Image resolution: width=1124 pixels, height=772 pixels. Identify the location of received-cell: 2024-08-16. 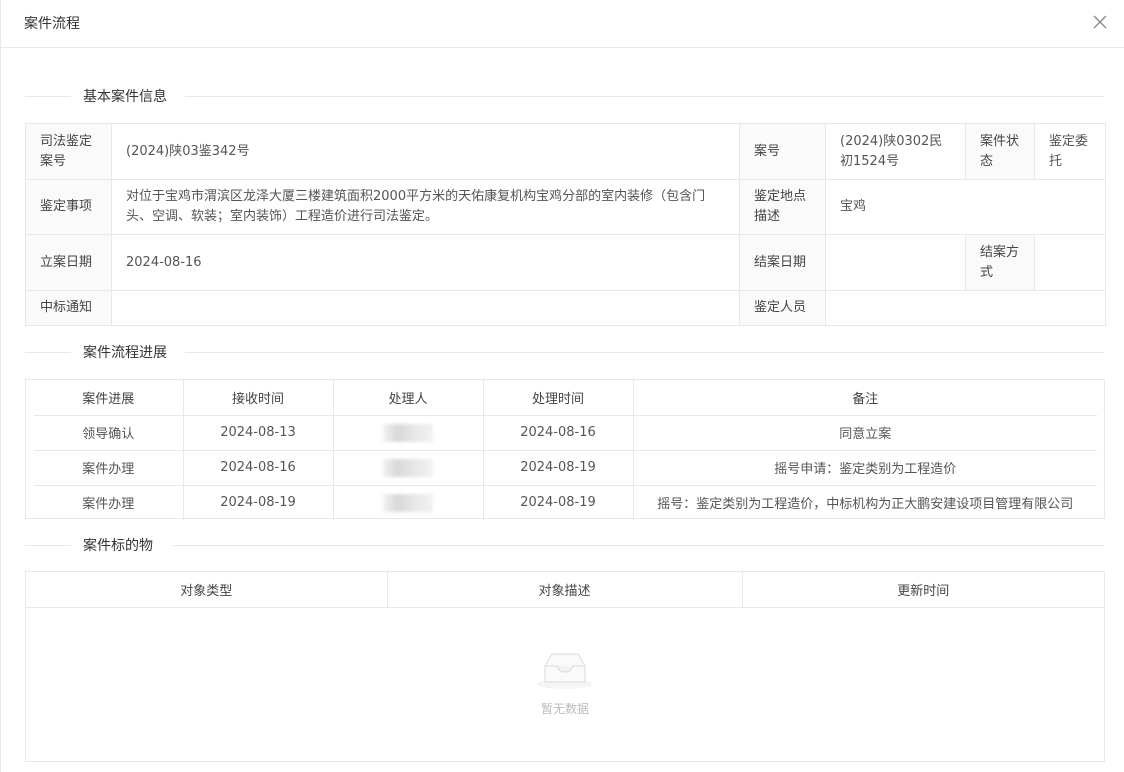
(258, 468).